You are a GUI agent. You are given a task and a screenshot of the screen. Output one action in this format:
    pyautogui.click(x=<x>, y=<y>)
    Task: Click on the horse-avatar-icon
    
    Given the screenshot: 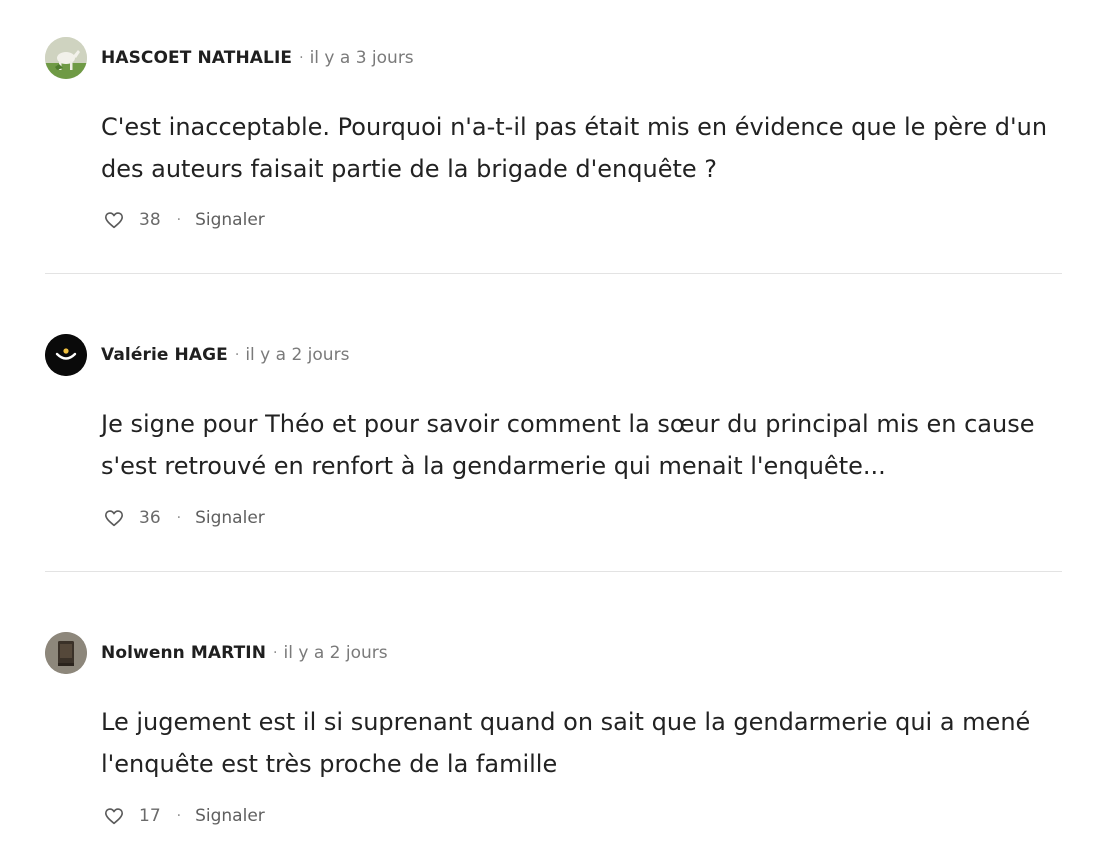 What is the action you would take?
    pyautogui.click(x=66, y=58)
    